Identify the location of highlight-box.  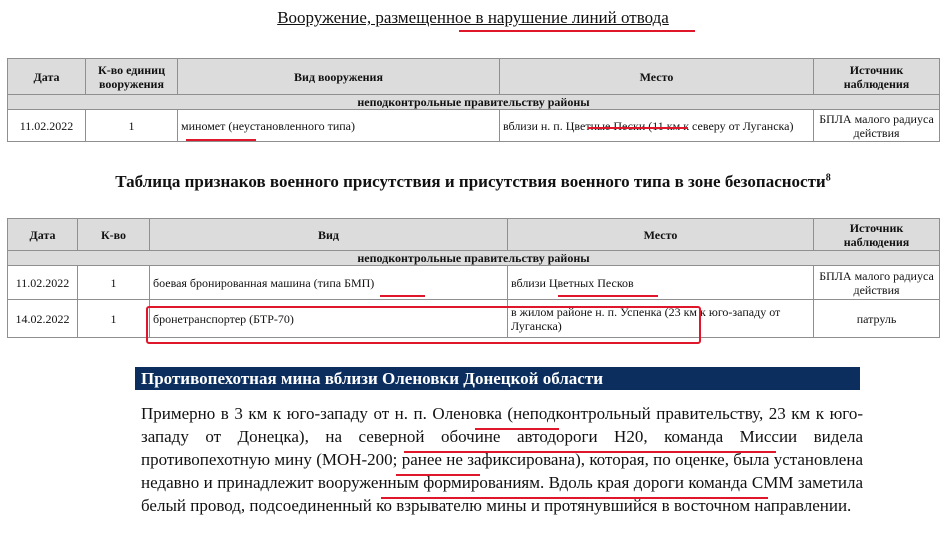
(423, 325).